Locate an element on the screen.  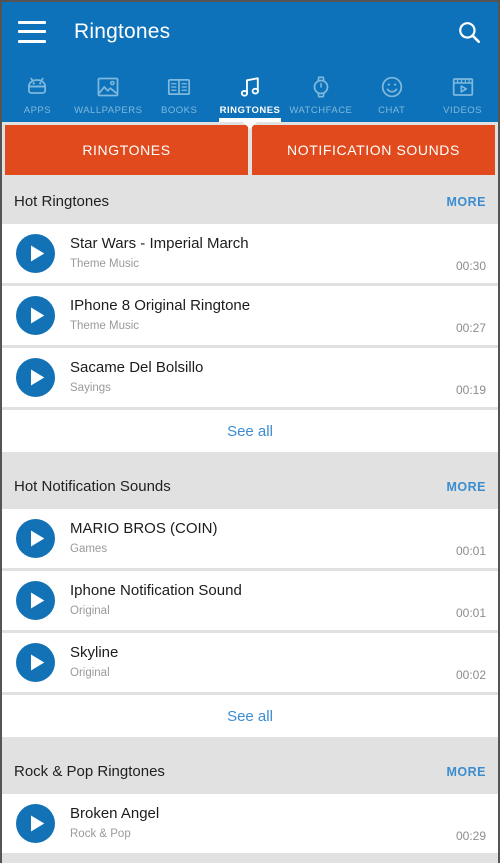
page-title: Ringtones is located at coordinates (122, 31).